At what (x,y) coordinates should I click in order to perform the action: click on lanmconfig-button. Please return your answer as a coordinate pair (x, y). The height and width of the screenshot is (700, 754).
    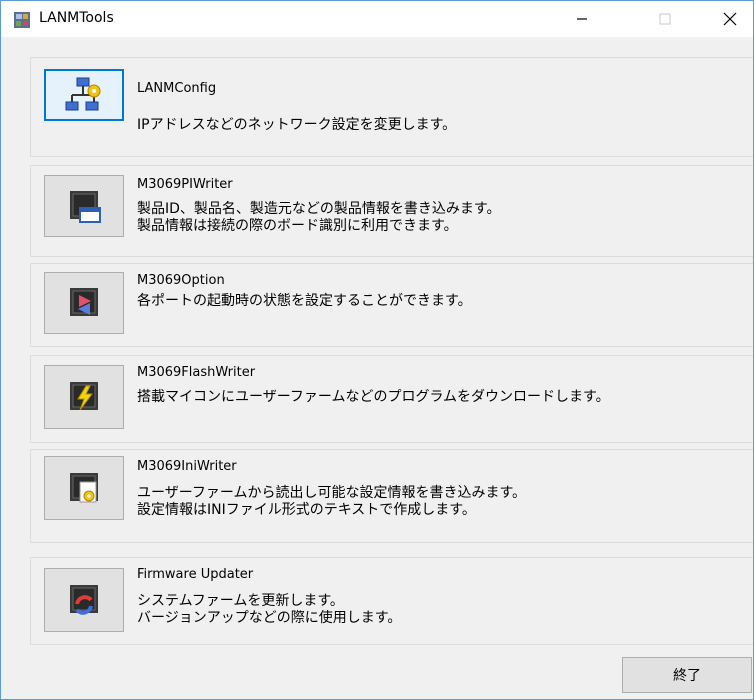
    Looking at the image, I should click on (84, 95).